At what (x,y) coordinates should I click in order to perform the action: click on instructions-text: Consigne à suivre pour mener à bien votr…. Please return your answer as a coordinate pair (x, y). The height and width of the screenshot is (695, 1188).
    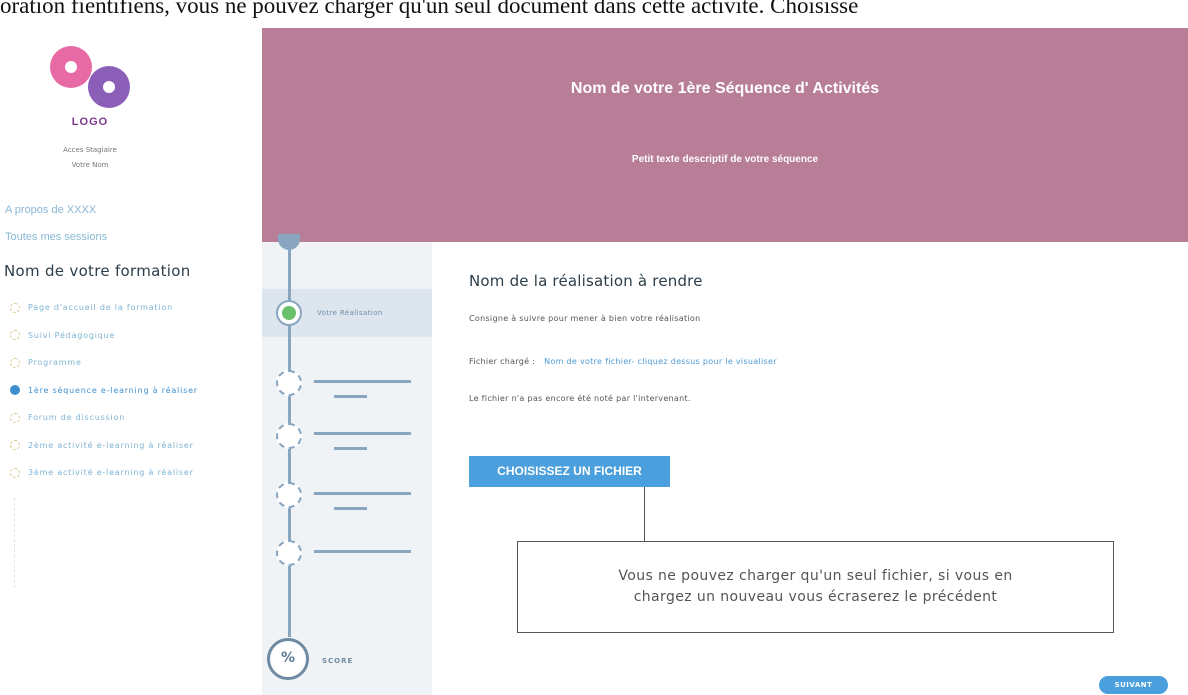
    Looking at the image, I should click on (585, 318).